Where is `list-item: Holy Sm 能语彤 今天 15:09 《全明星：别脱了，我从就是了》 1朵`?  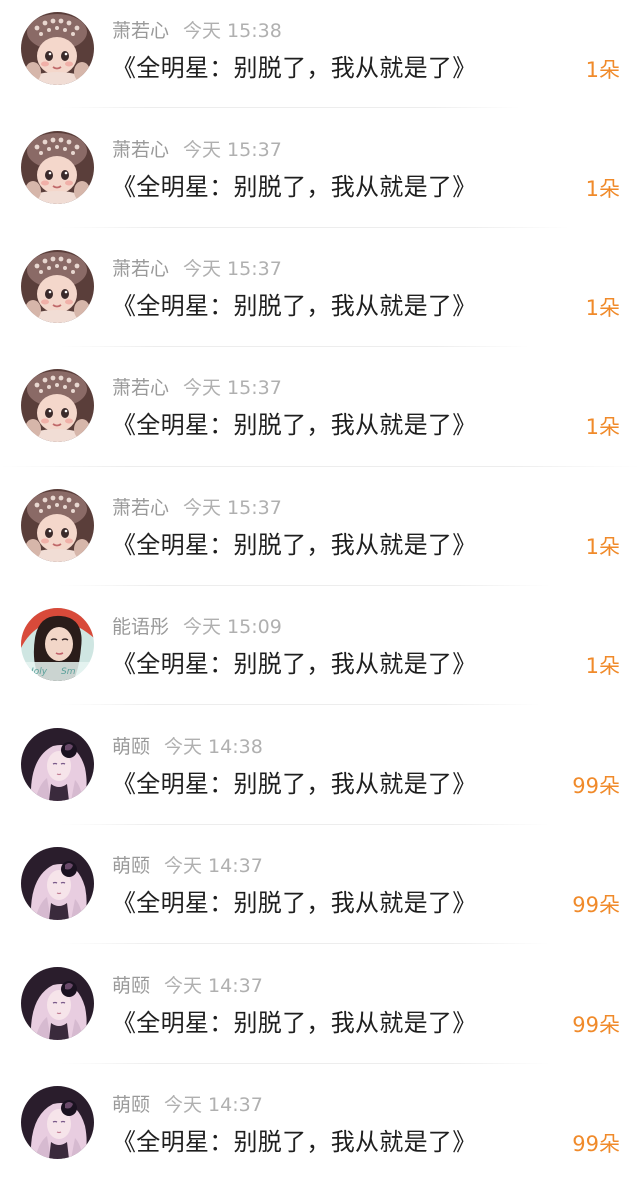
list-item: Holy Sm 能语彤 今天 15:09 《全明星：别脱了，我从就是了》 1朵 is located at coordinates (320, 655).